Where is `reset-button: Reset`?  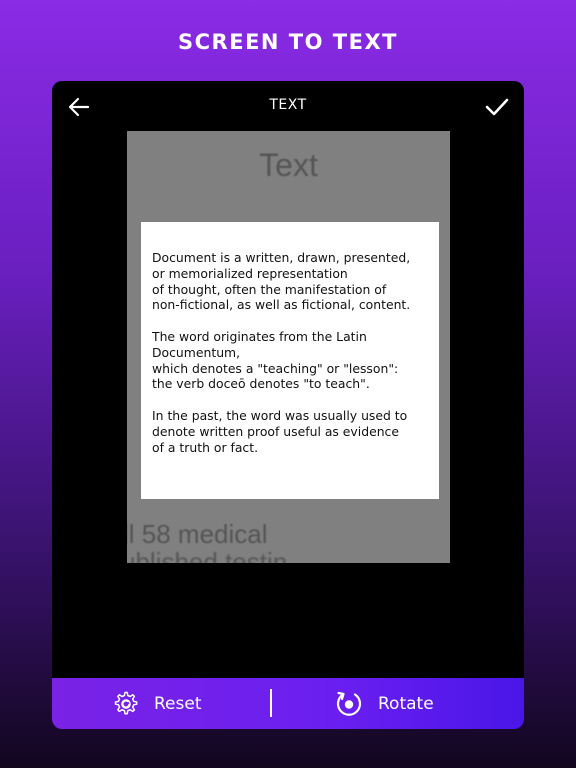 reset-button: Reset is located at coordinates (156, 703).